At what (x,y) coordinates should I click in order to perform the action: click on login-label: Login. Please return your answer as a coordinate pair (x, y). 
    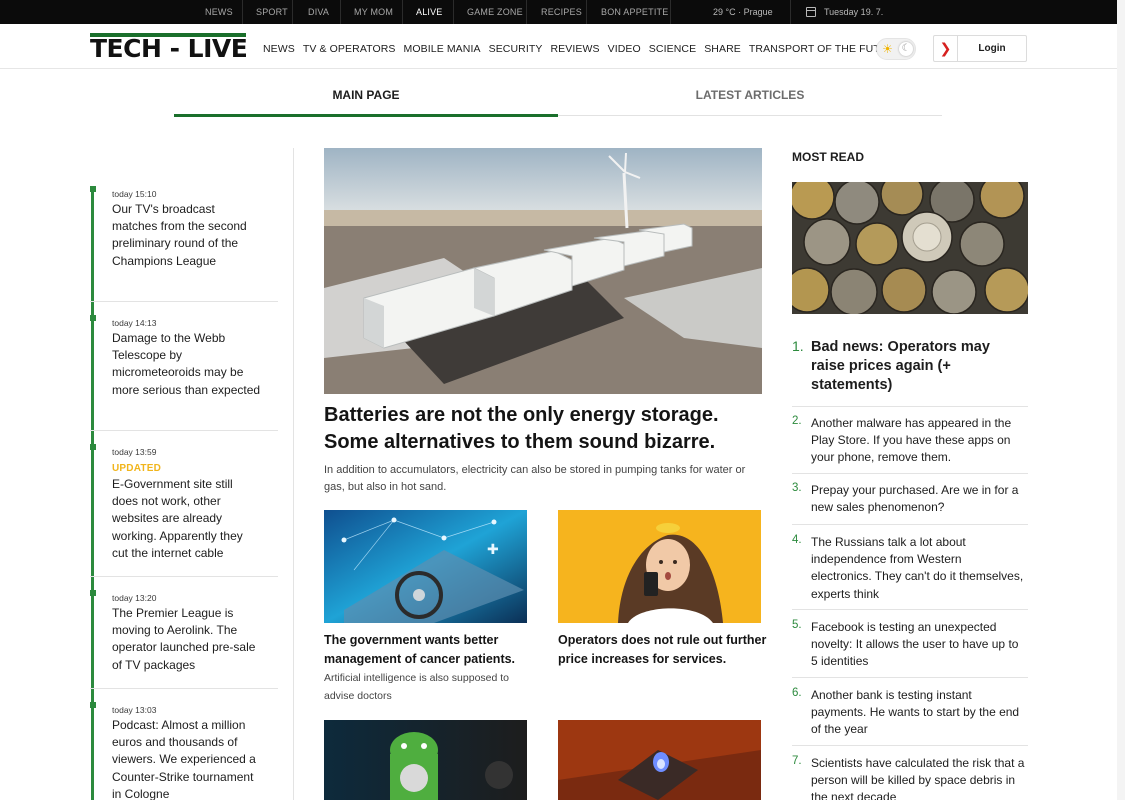
    Looking at the image, I should click on (992, 48).